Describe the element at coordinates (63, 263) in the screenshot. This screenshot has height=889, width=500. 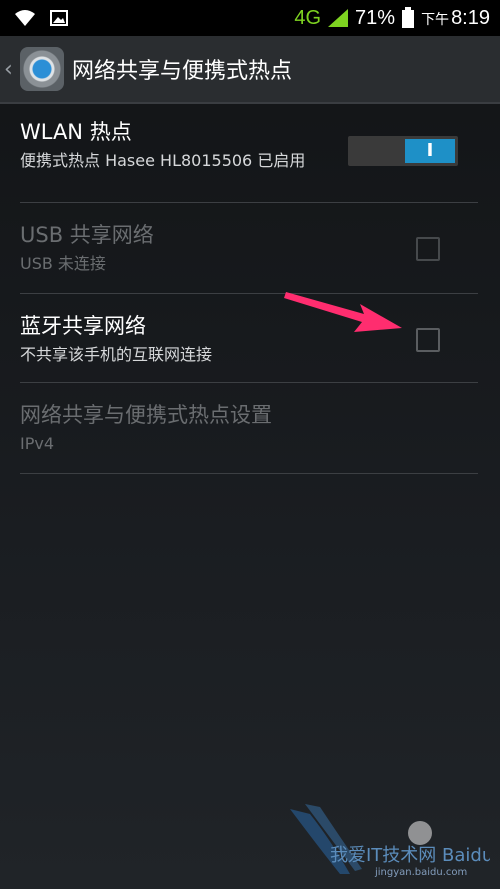
I see `usb-tethering-subtitle: USB 未连接` at that location.